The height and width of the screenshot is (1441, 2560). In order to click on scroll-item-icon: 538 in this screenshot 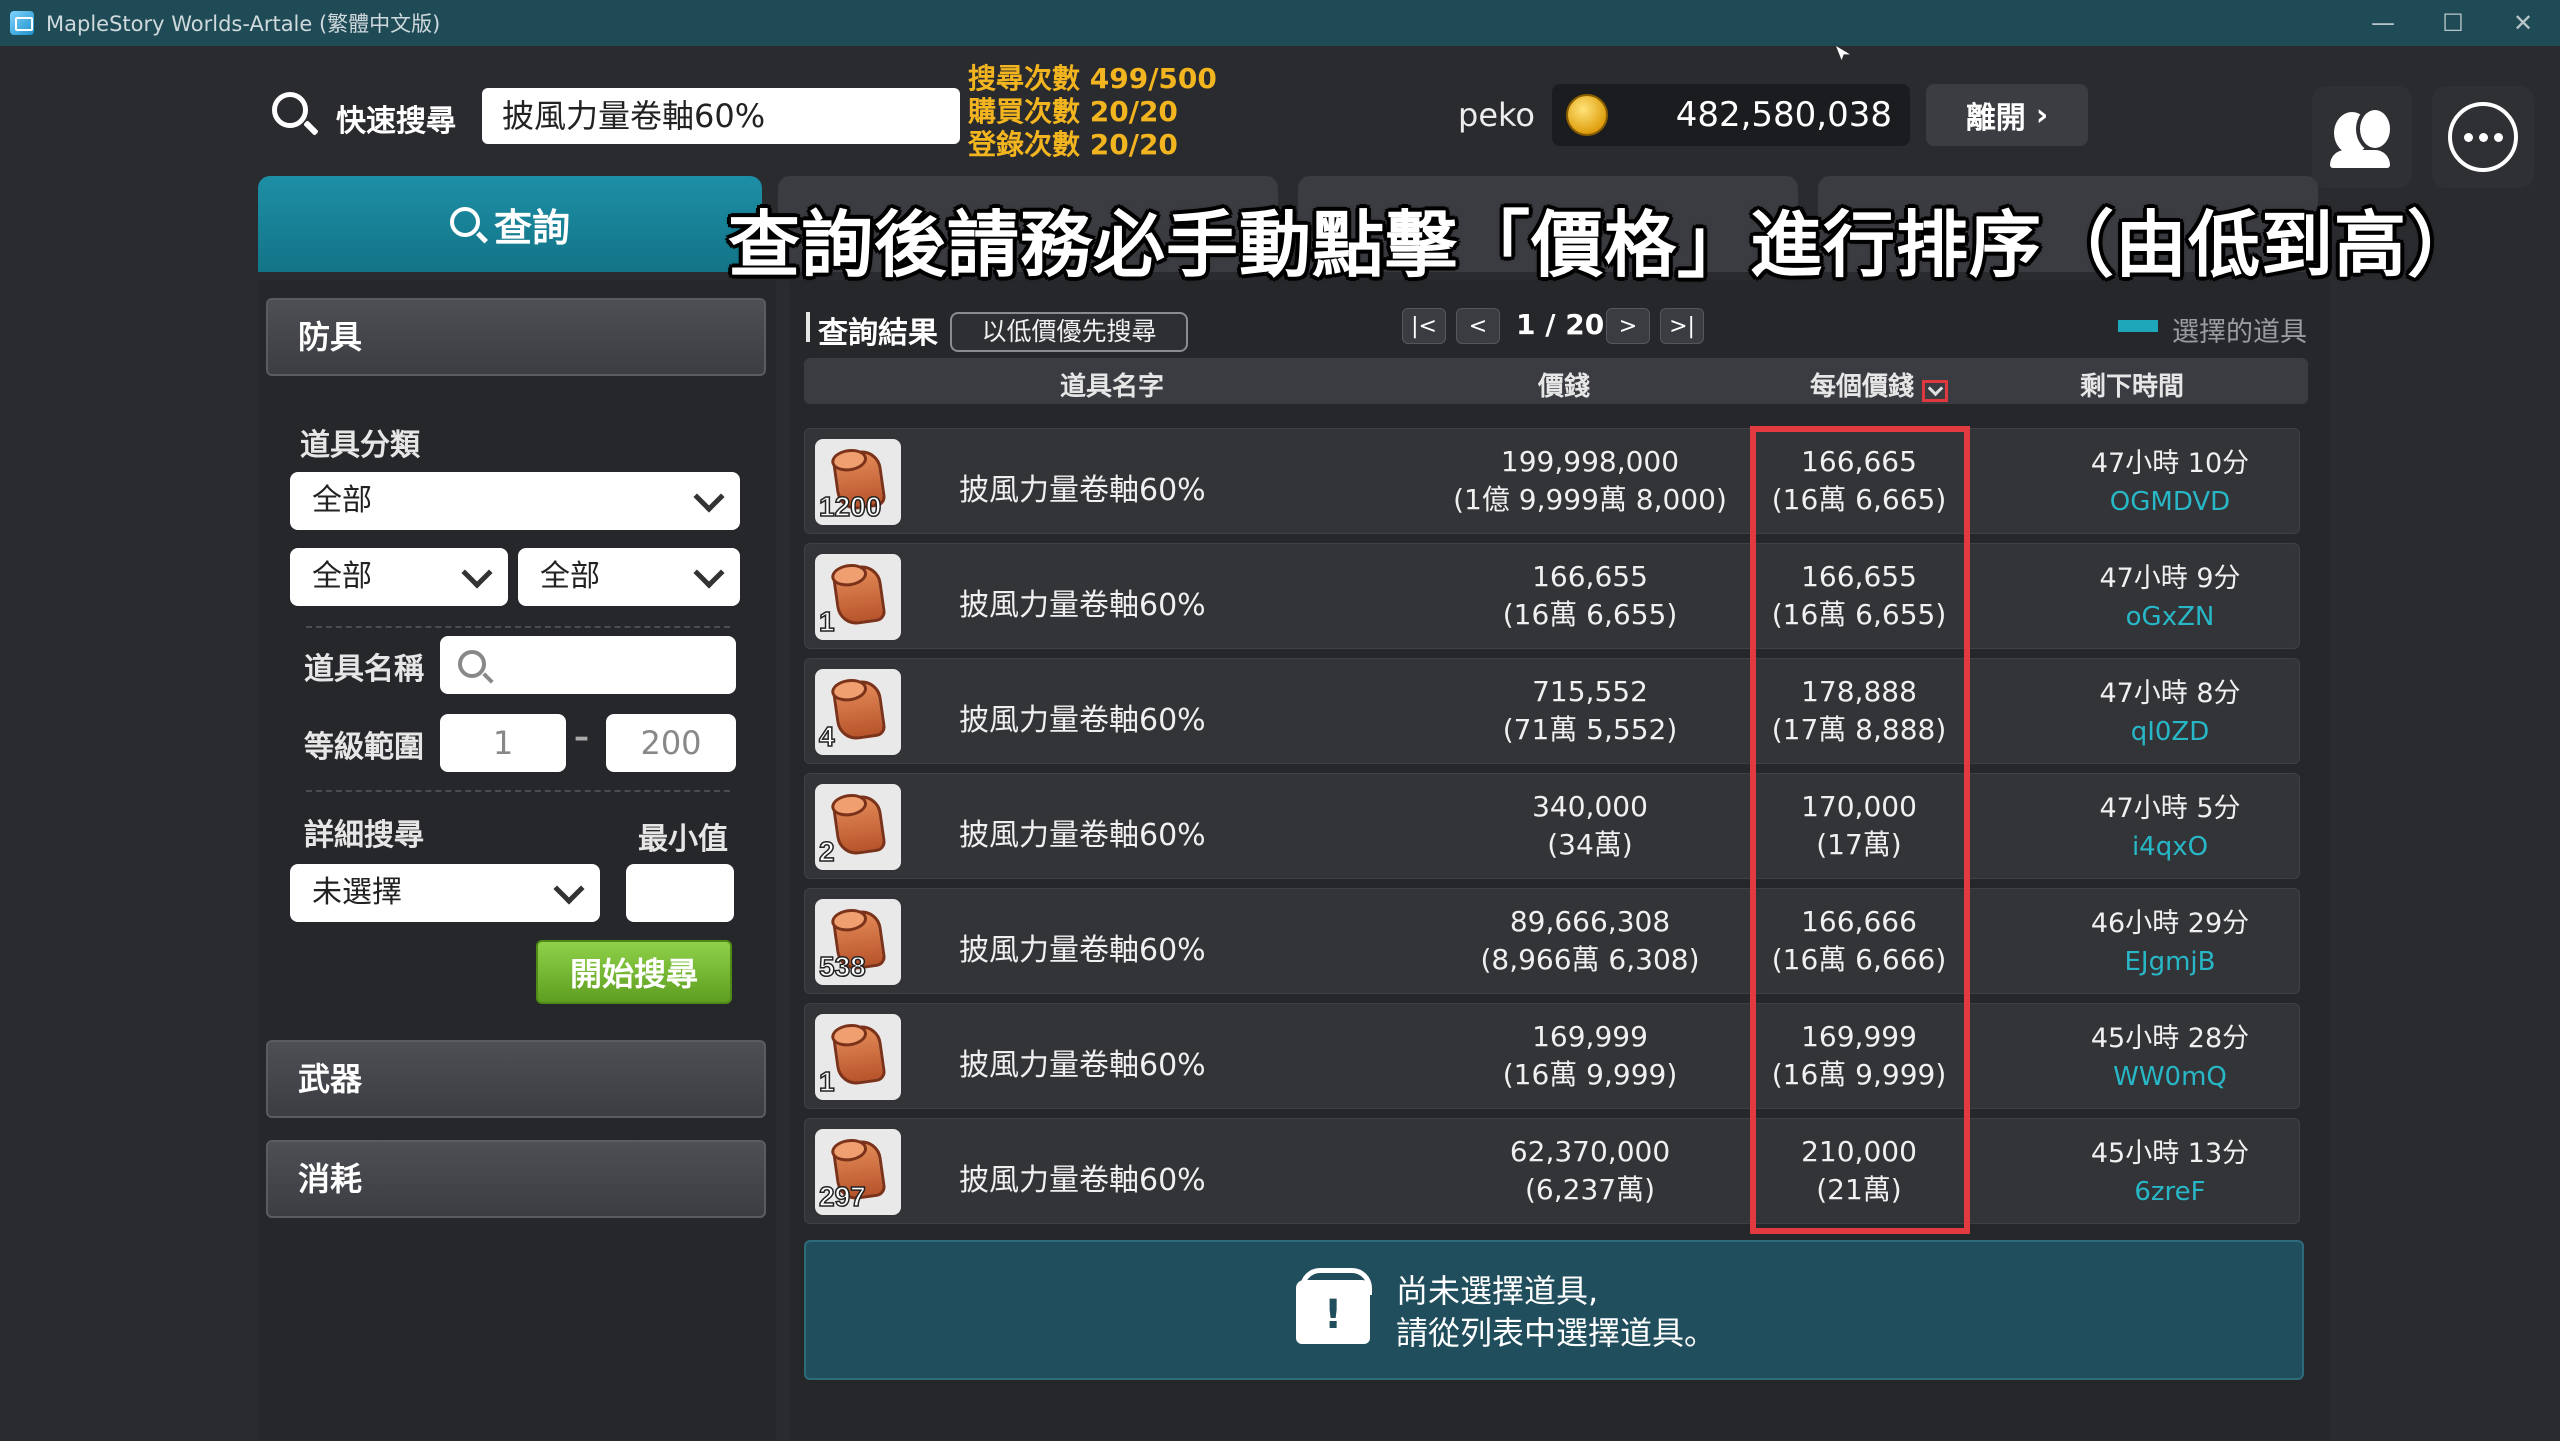, I will do `click(858, 942)`.